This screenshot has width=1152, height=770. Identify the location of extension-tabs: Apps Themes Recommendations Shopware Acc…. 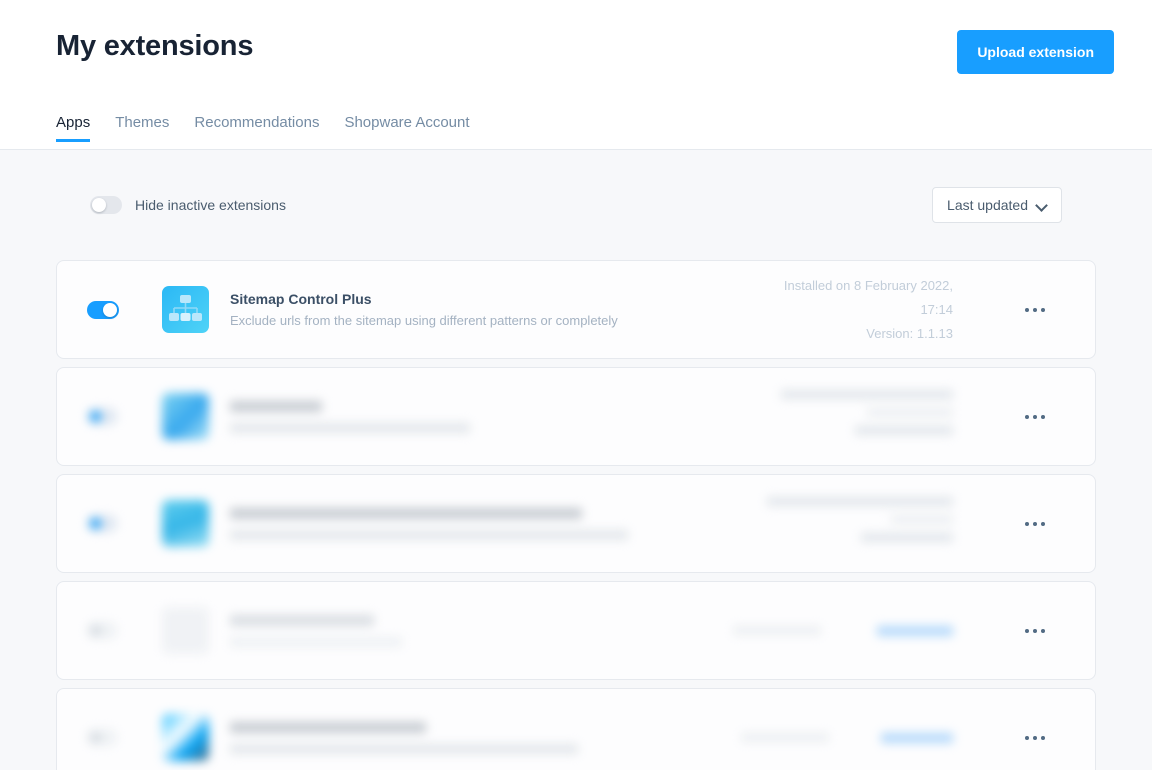
(263, 128).